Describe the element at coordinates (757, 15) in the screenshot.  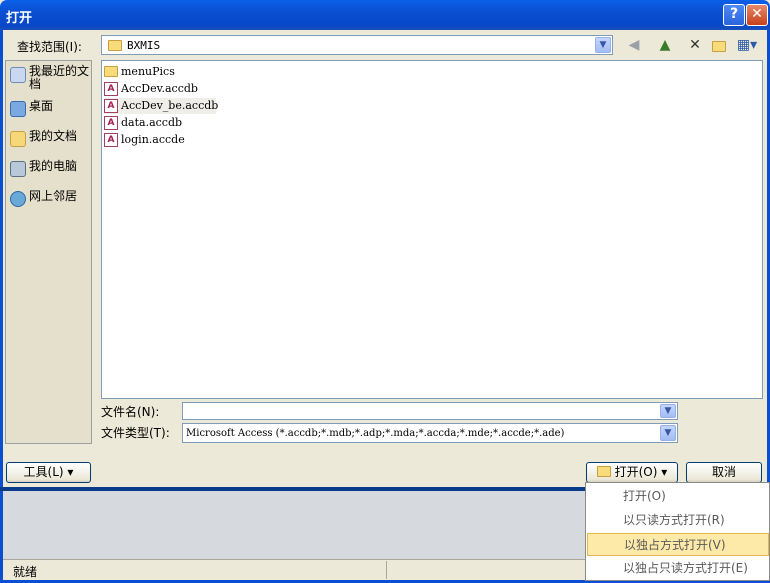
I see `close-button: ✕` at that location.